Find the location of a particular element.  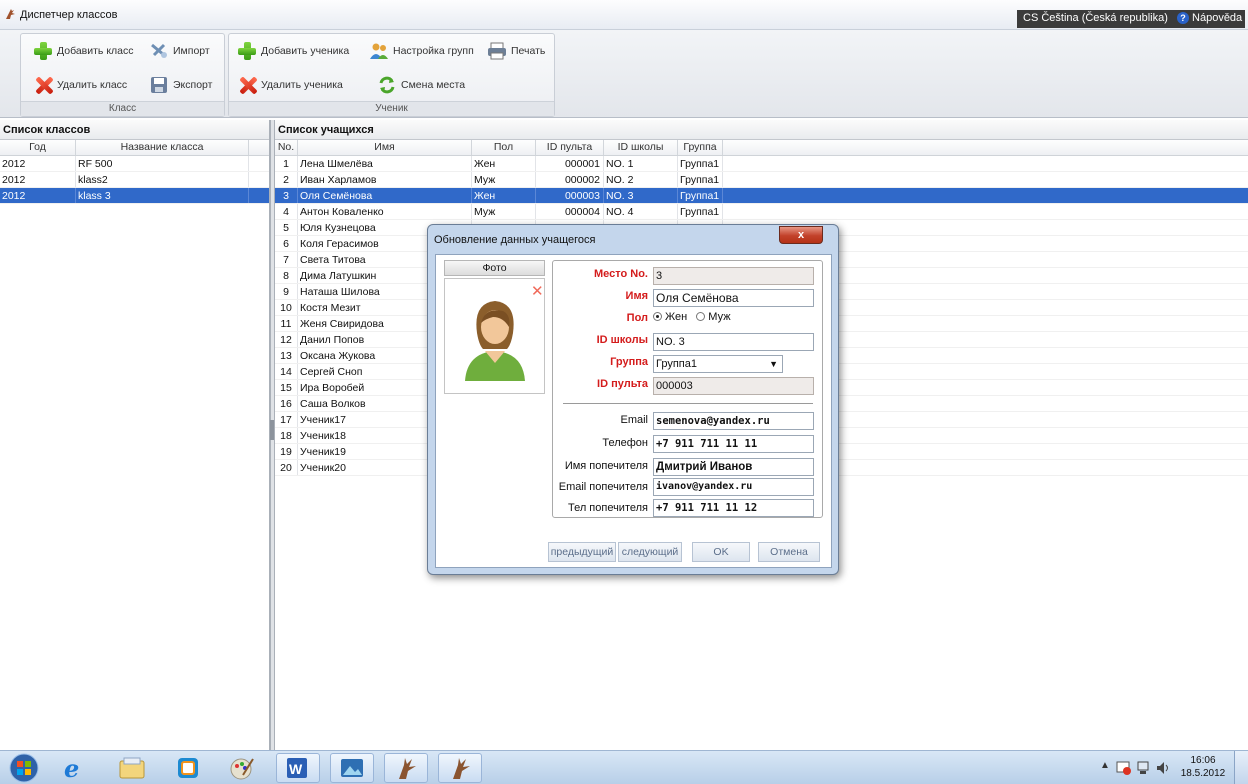

photo-box: ✕ is located at coordinates (494, 336).